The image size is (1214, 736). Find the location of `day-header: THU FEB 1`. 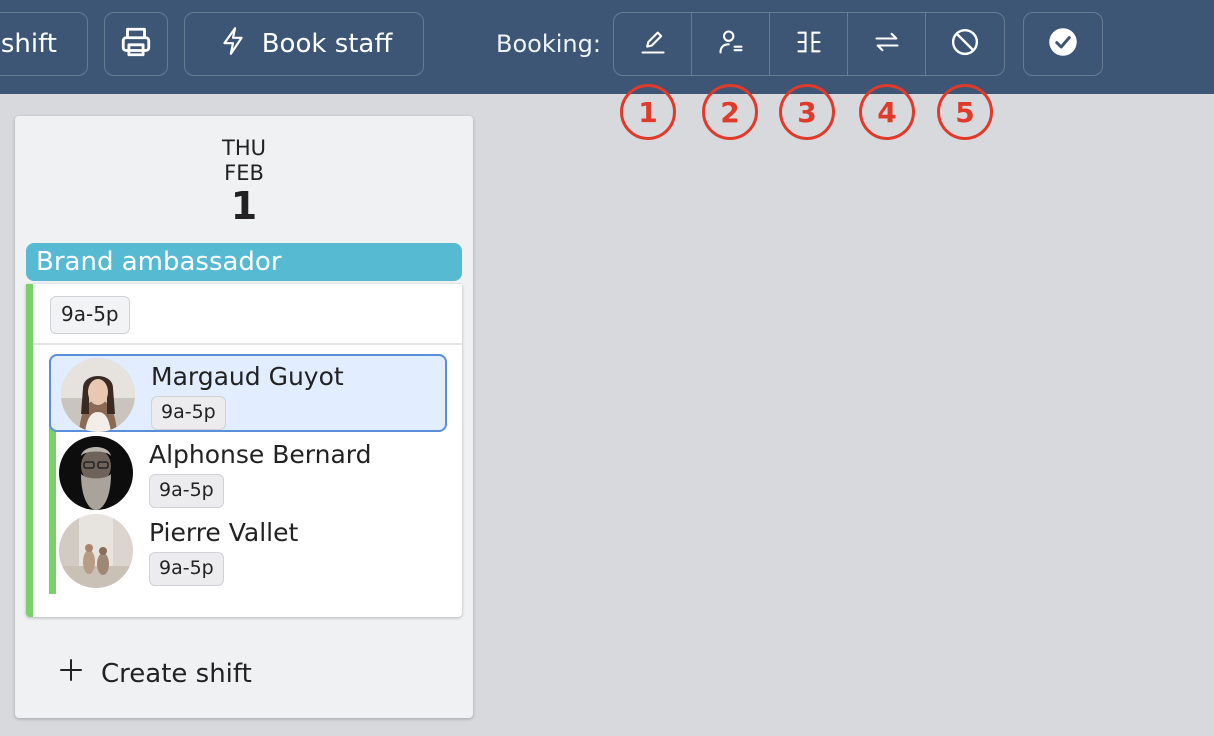

day-header: THU FEB 1 is located at coordinates (244, 181).